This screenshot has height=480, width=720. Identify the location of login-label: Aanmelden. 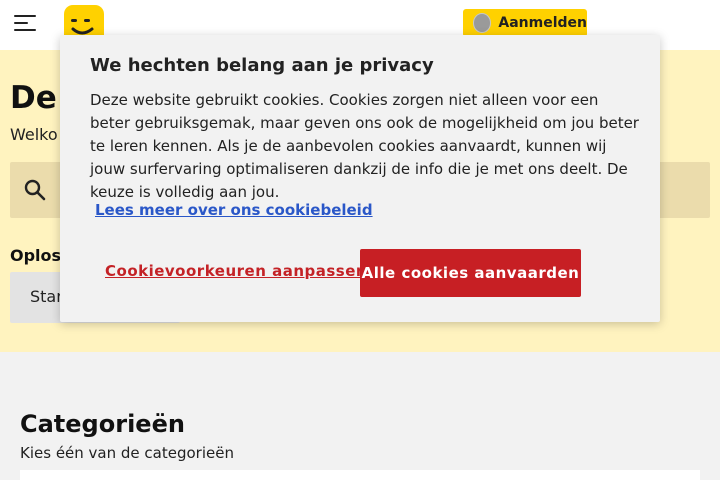
(542, 23).